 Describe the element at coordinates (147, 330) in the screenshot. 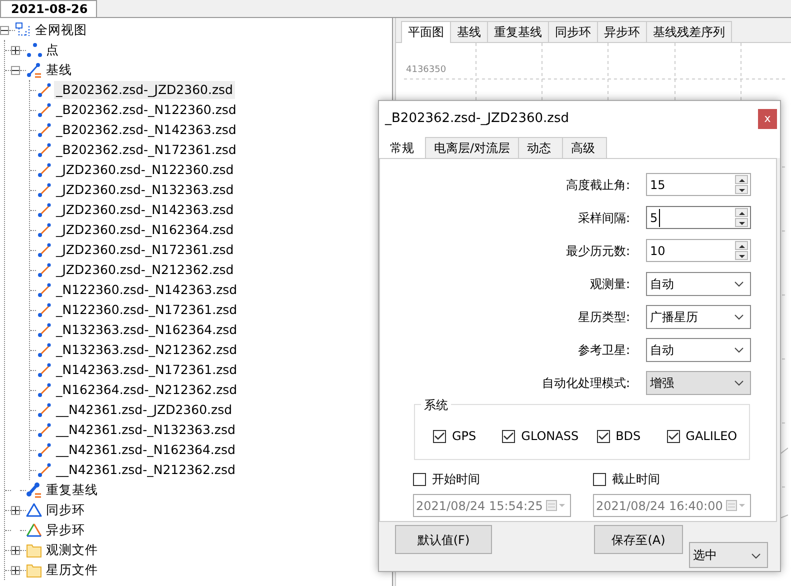

I see `tree-item: _N132363.zsd-_N162364.zsd` at that location.